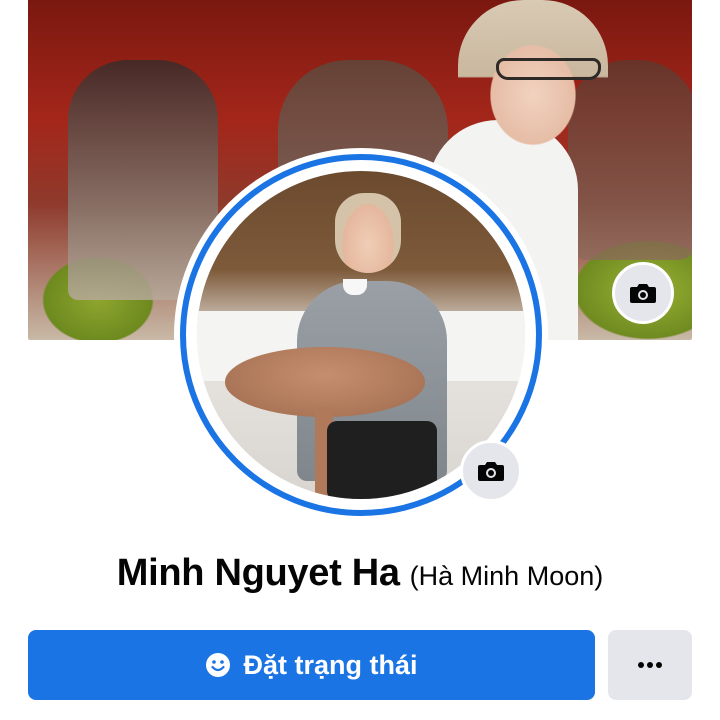 This screenshot has width=720, height=720. What do you see at coordinates (330, 664) in the screenshot?
I see `set-status-label: Đặt trạng thái` at bounding box center [330, 664].